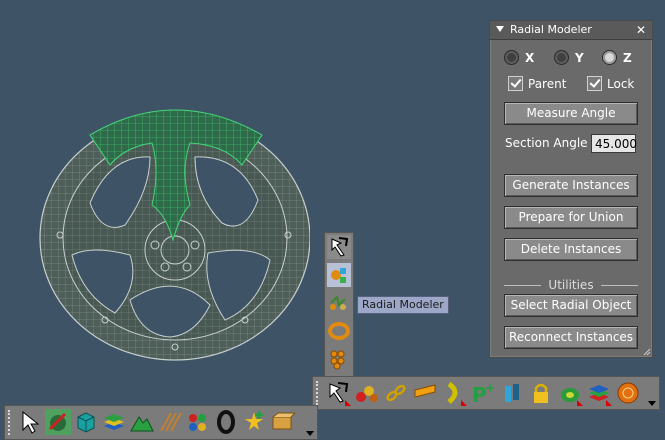 This screenshot has width=665, height=440. What do you see at coordinates (571, 337) in the screenshot?
I see `reconnect-instances-button: Reconnect Instances` at bounding box center [571, 337].